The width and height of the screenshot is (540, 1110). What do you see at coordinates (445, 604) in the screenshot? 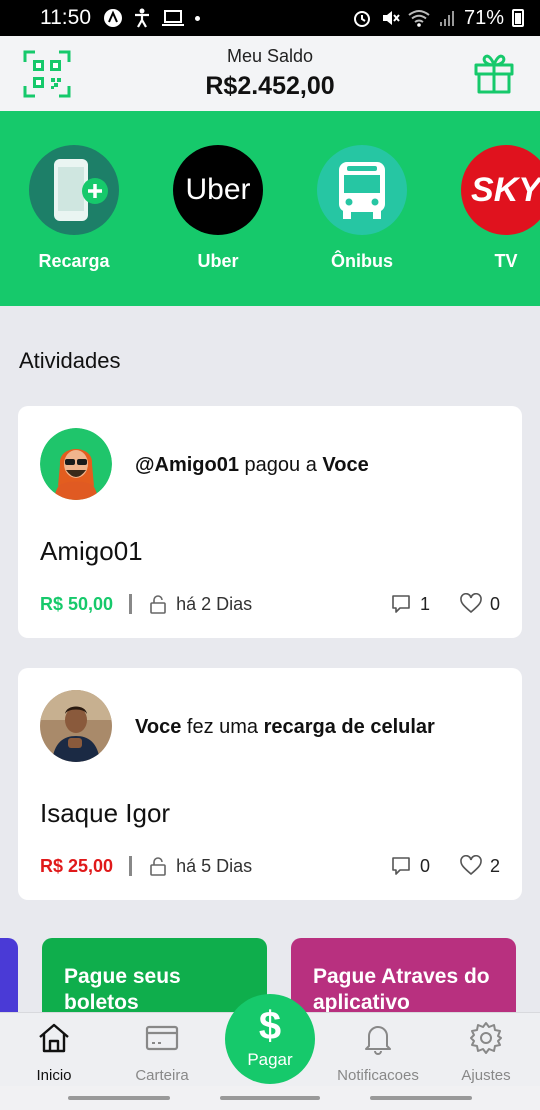
I see `activity-counters: 1 0` at bounding box center [445, 604].